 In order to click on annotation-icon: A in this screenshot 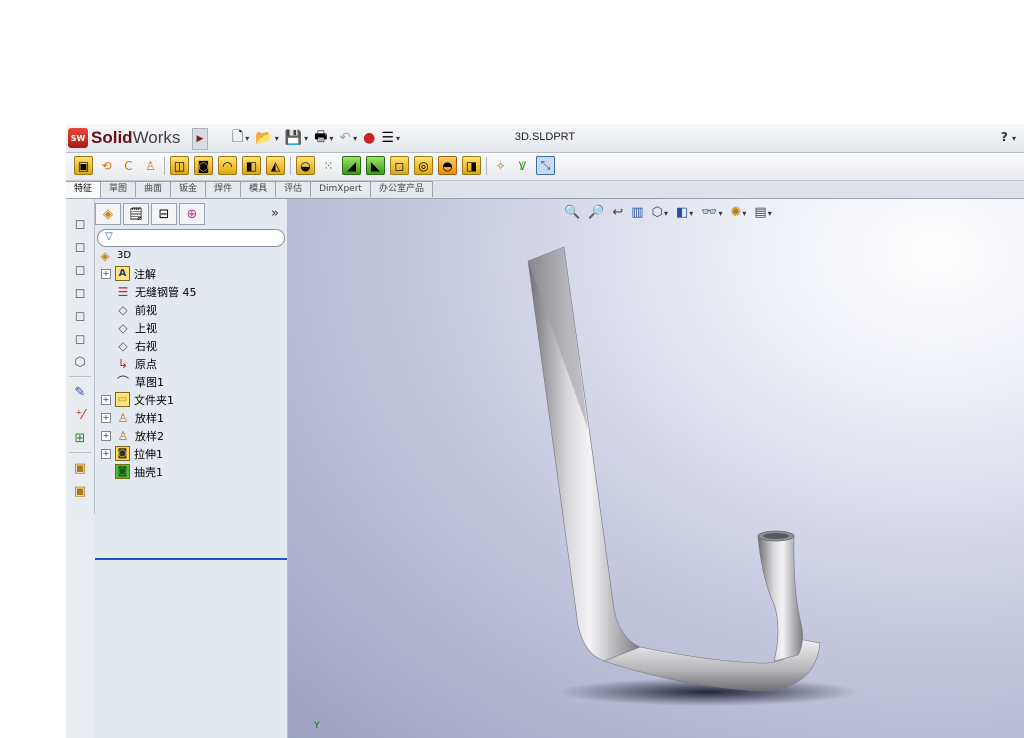, I will do `click(122, 273)`.